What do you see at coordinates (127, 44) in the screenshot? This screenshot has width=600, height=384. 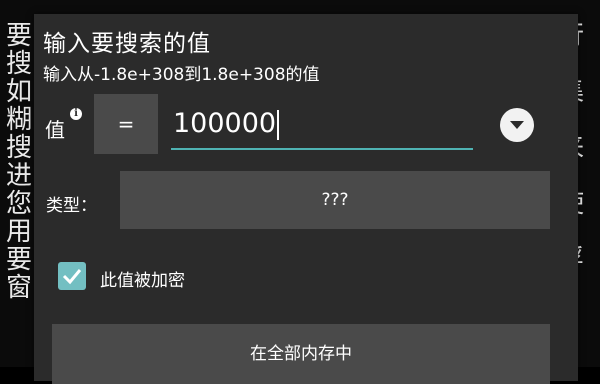 I see `dialog-title: 输入要搜索的值` at bounding box center [127, 44].